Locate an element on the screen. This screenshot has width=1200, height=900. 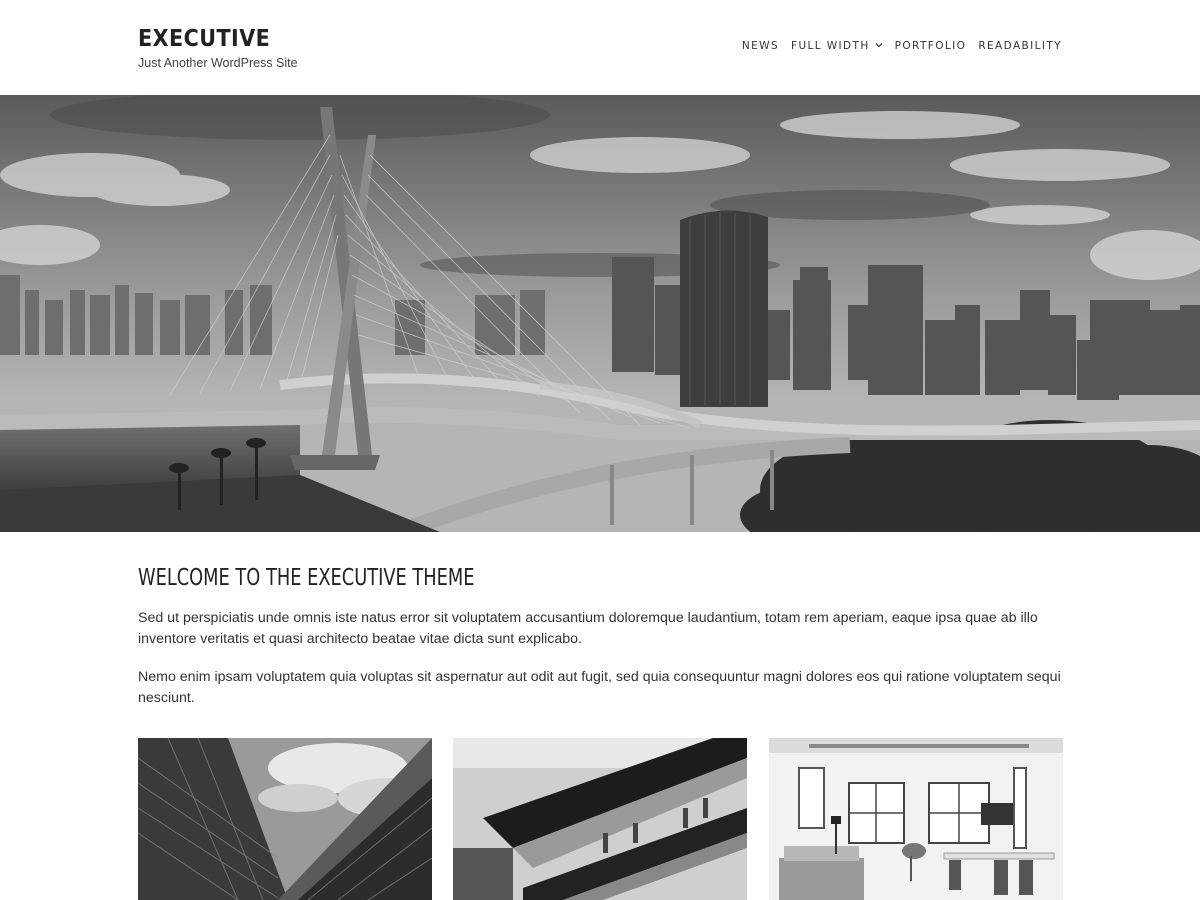
nav-item-label: PORTFOLIO is located at coordinates (930, 46).